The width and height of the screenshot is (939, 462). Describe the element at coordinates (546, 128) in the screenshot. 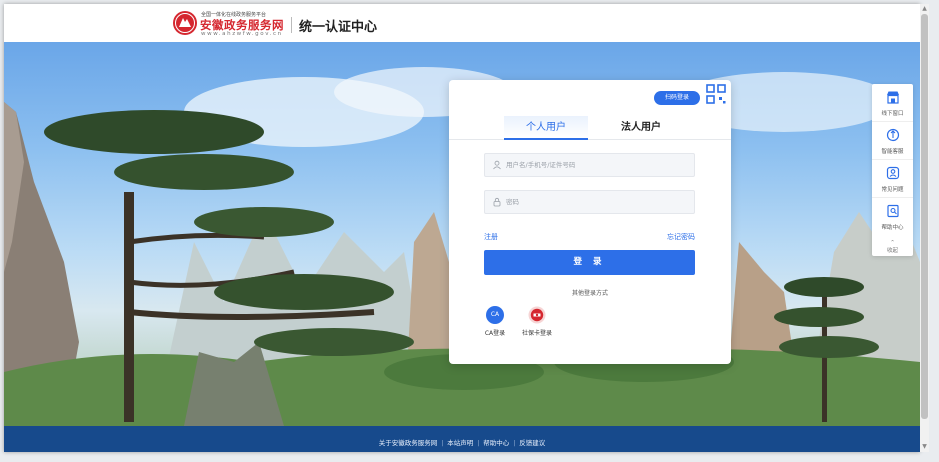

I see `tab-personal-user: 个人用户` at that location.